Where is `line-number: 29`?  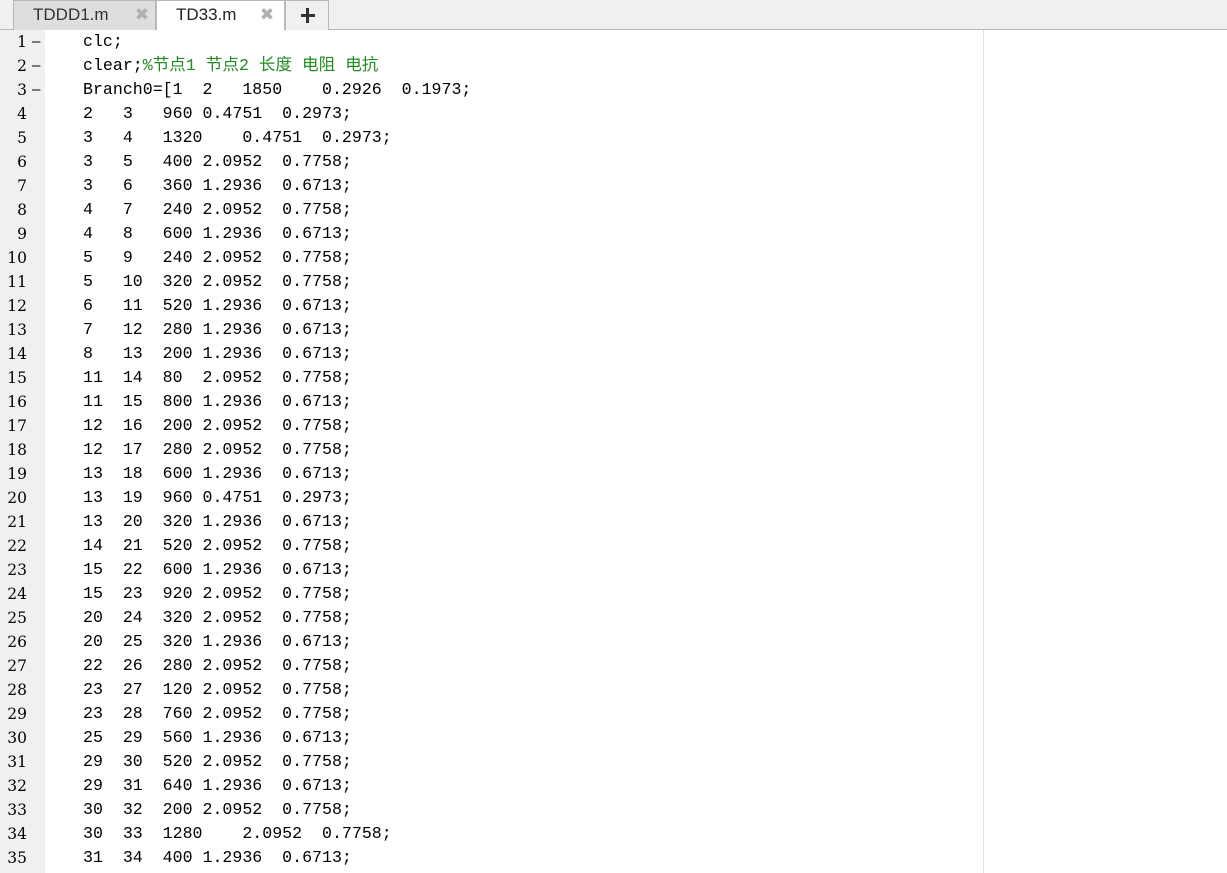 line-number: 29 is located at coordinates (17, 714).